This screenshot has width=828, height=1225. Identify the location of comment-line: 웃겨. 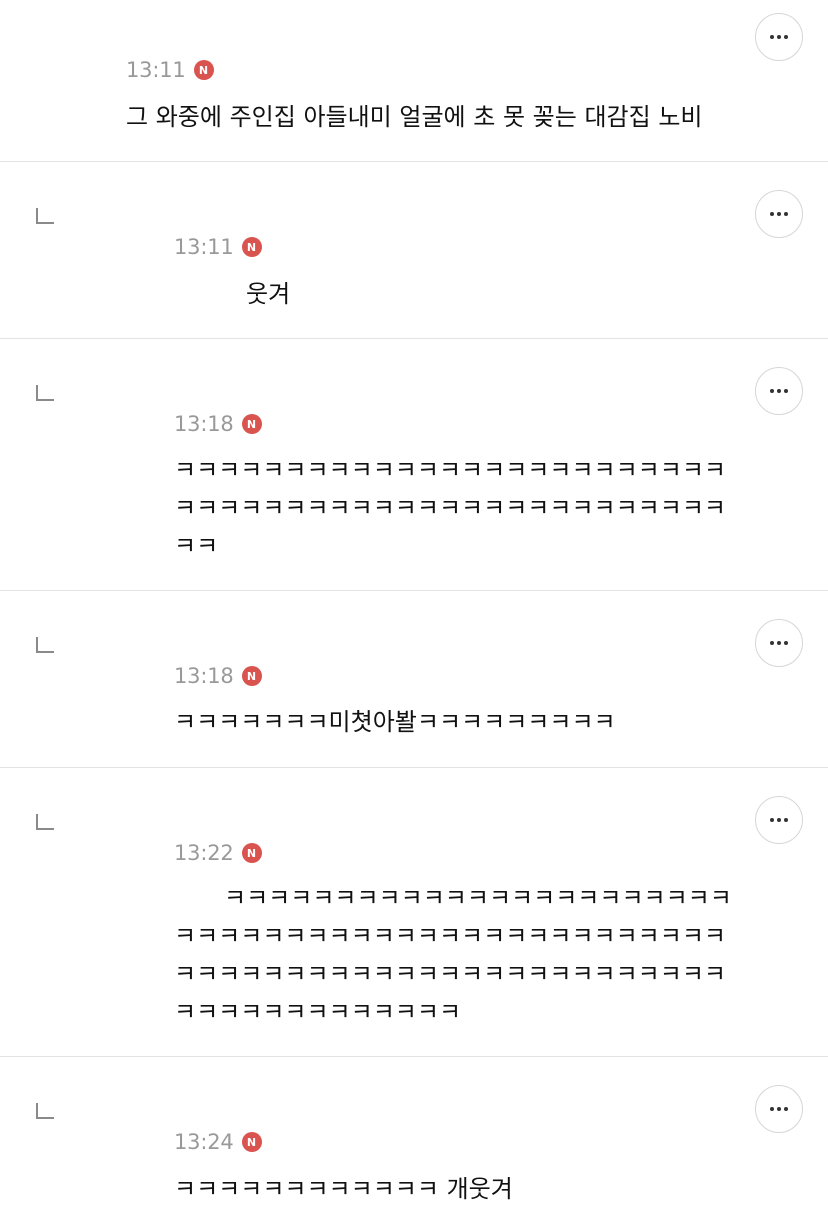
(268, 294).